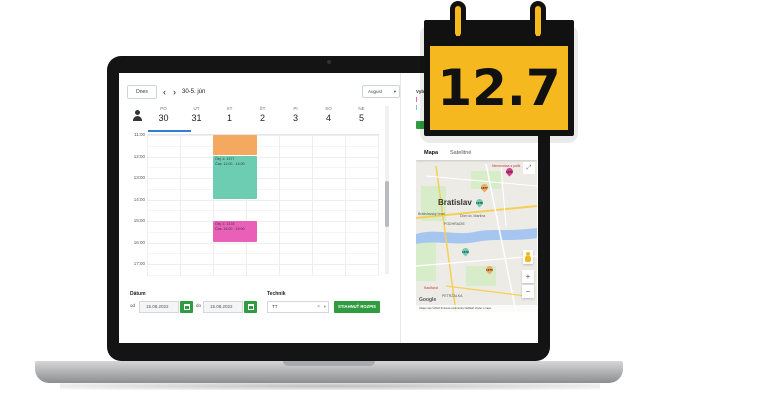  Describe the element at coordinates (235, 231) in the screenshot. I see `calendar-event: Obj. č. 1378 Čas: 15:00 - 16:00` at that location.